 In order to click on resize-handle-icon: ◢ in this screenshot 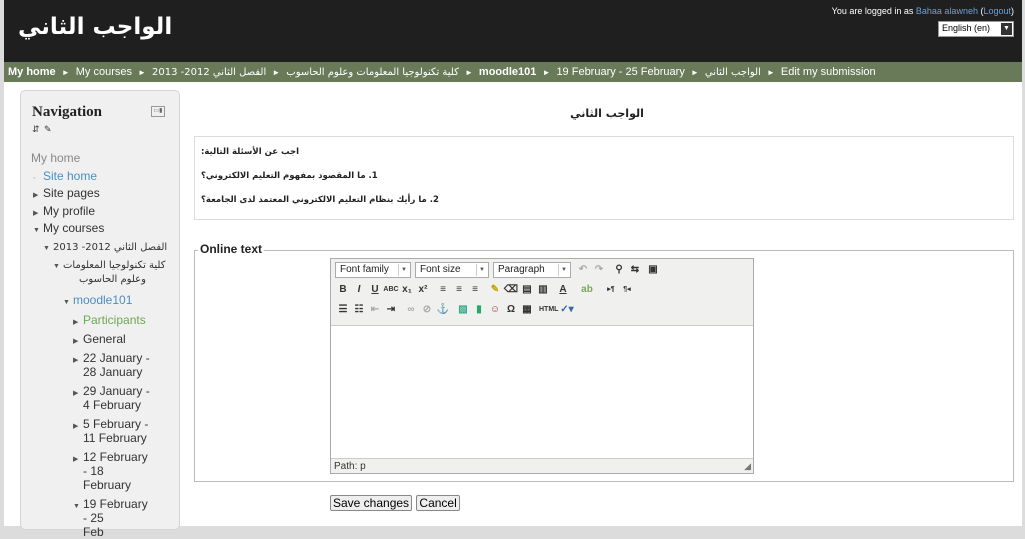, I will do `click(747, 466)`.